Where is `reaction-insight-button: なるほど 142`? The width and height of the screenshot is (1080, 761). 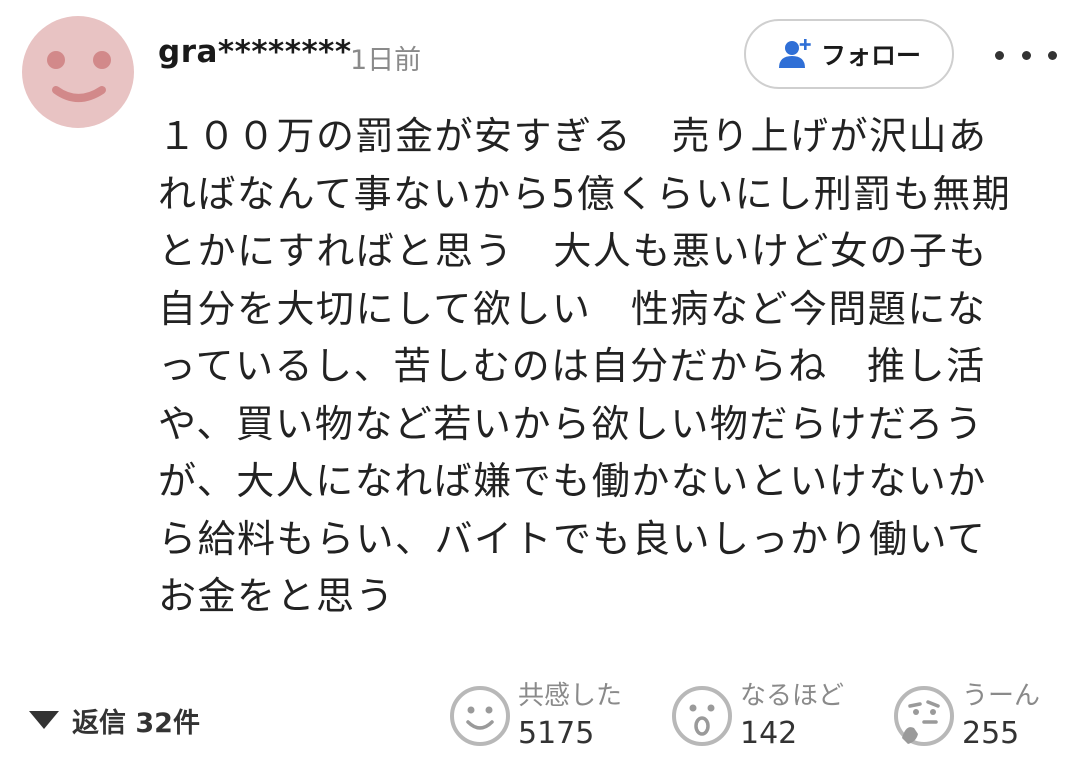
reaction-insight-button: なるほど 142 is located at coordinates (757, 716).